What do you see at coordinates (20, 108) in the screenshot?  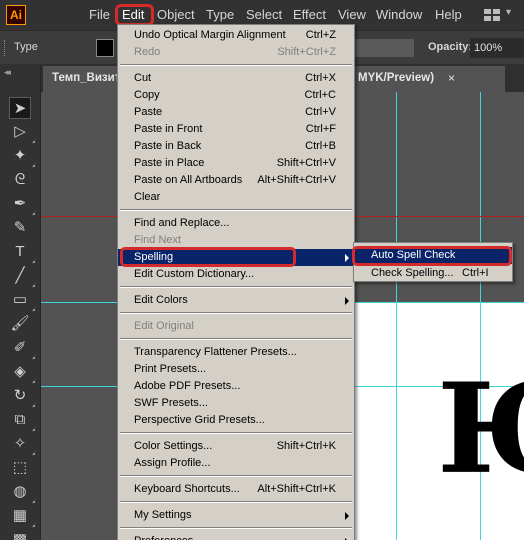 I see `selection-tool-icon: ➤` at bounding box center [20, 108].